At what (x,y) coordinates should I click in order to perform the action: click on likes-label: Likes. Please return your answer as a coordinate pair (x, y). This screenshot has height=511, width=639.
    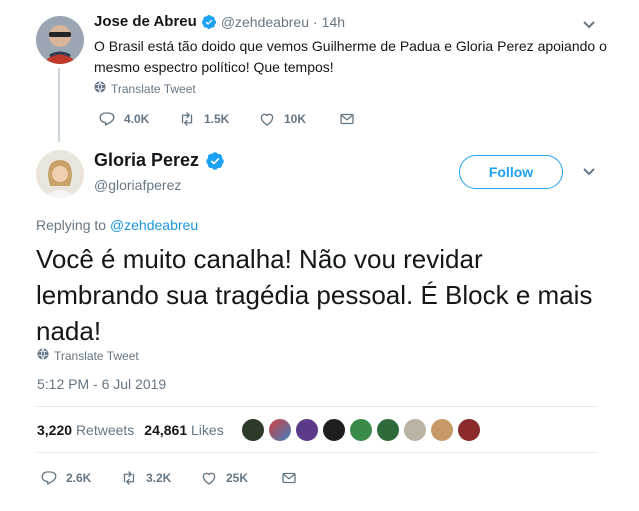
    Looking at the image, I should click on (207, 430).